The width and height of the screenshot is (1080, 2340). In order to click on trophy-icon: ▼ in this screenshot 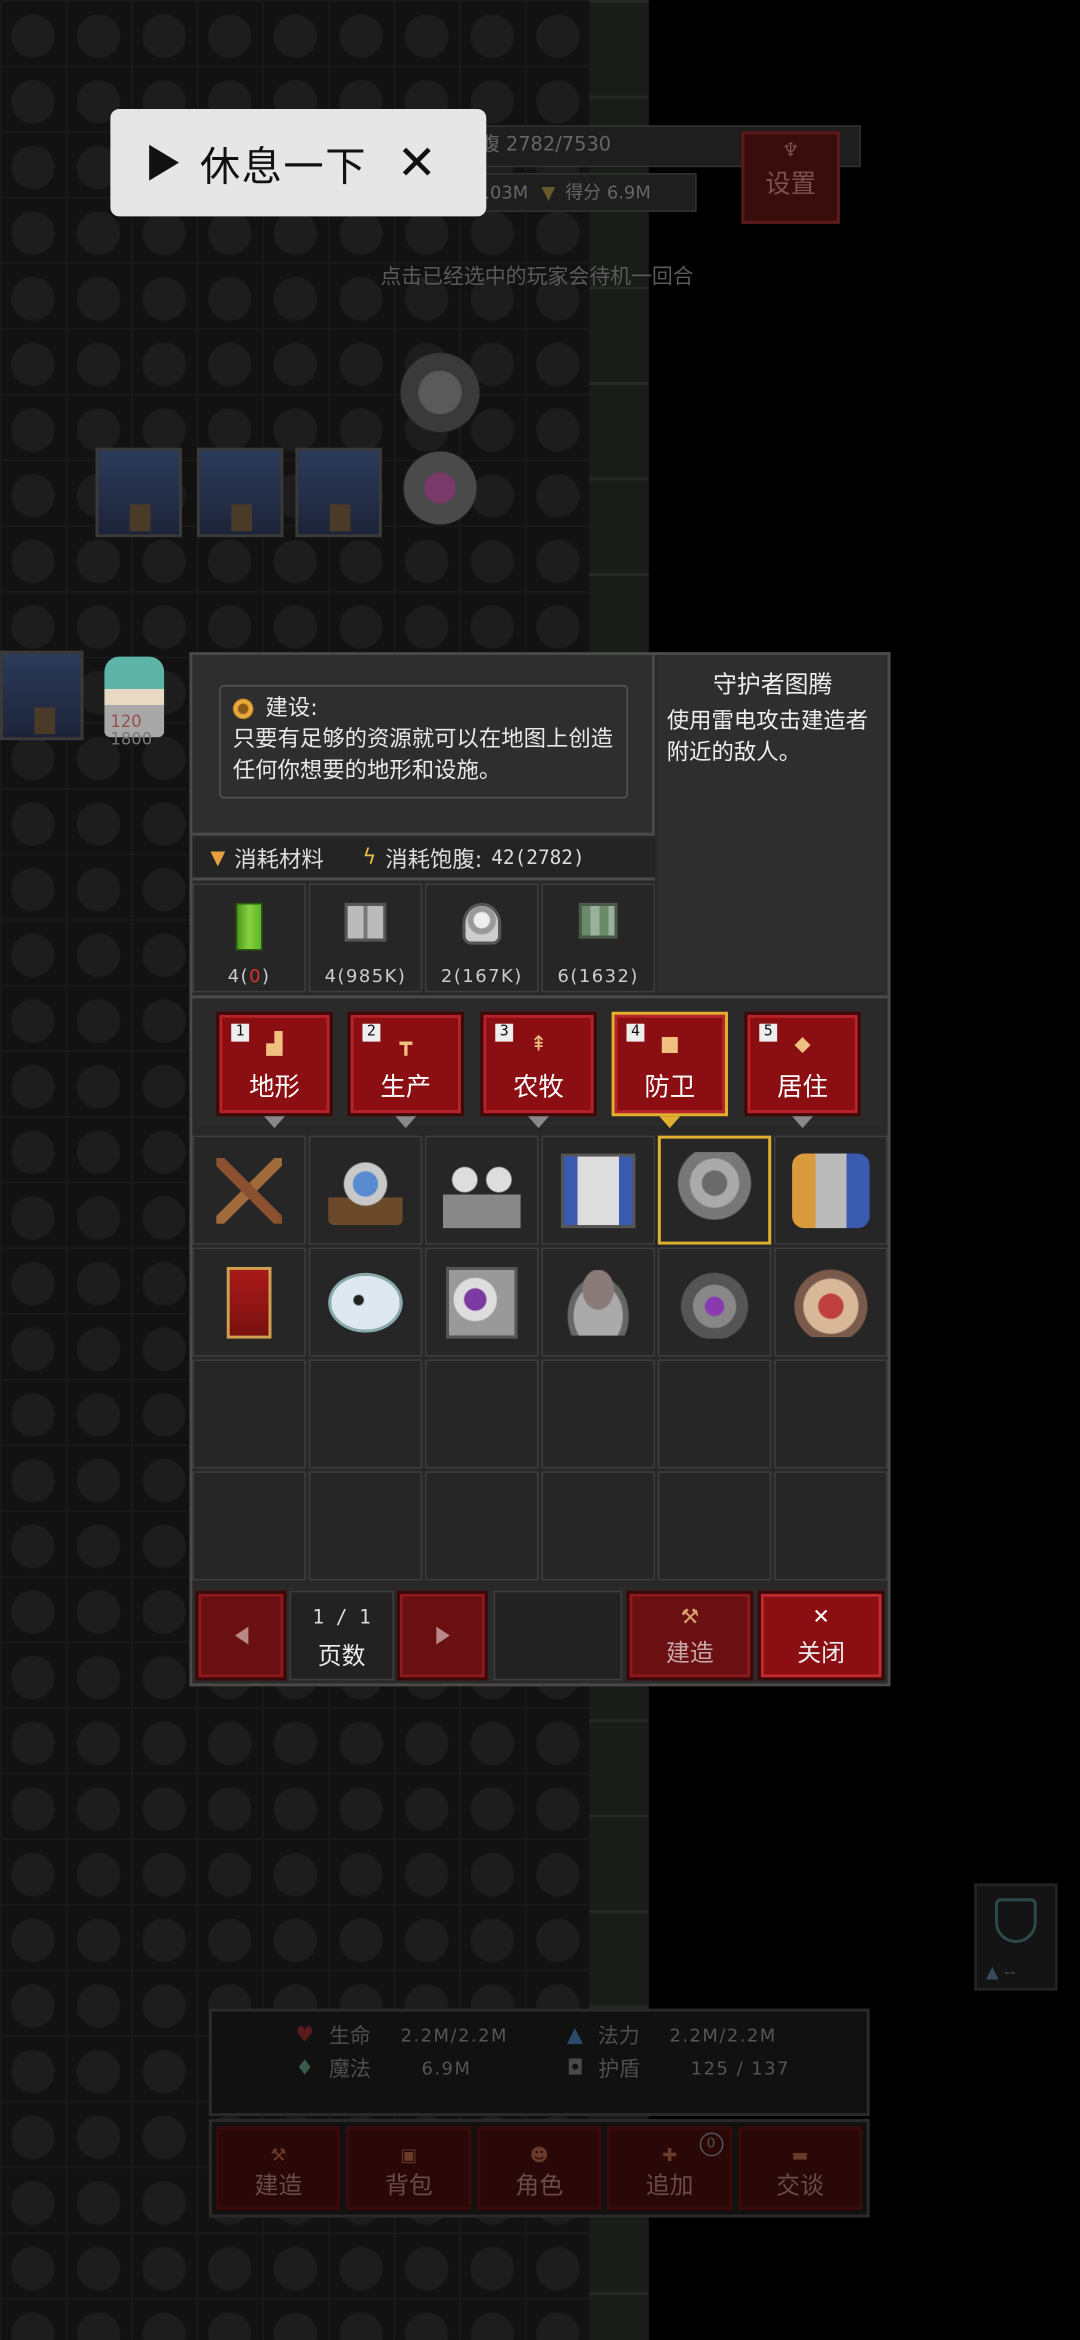, I will do `click(548, 192)`.